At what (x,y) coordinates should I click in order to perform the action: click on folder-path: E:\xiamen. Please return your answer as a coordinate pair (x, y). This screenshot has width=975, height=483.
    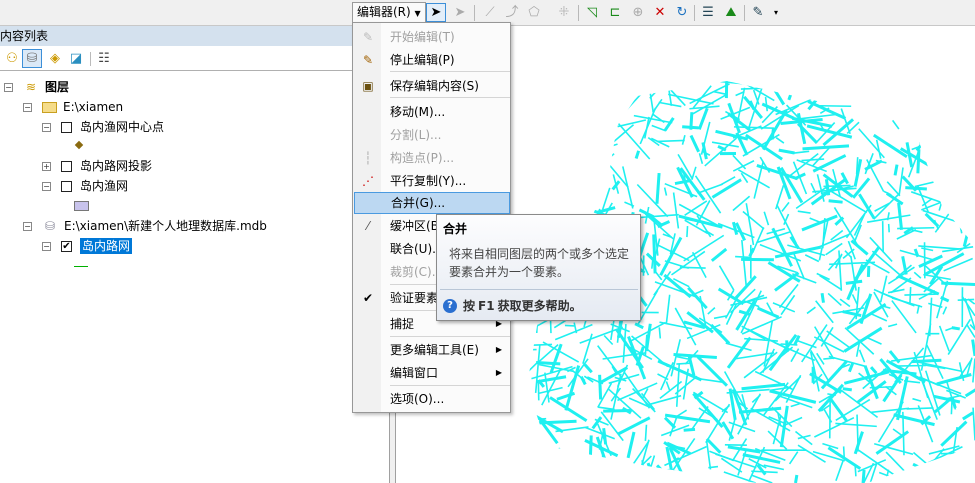
    Looking at the image, I should click on (93, 107).